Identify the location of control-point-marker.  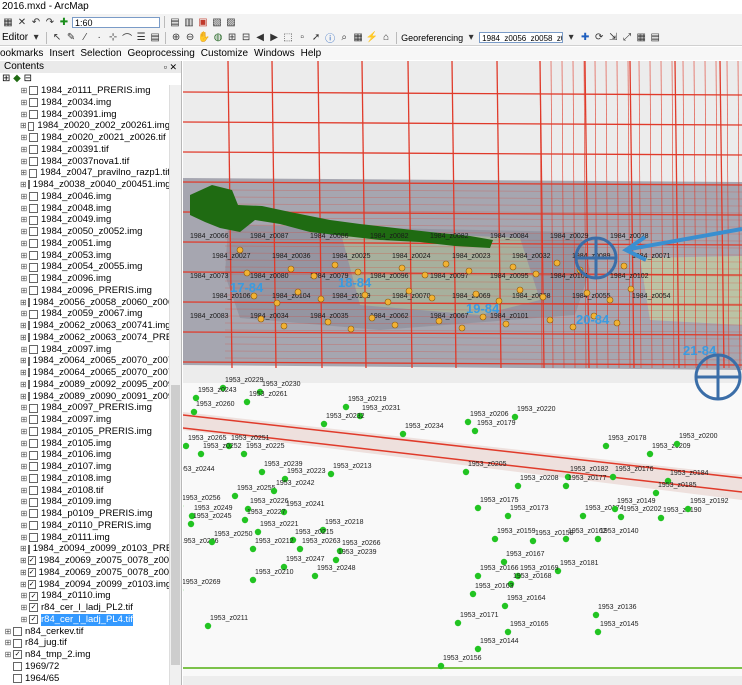
(596, 258).